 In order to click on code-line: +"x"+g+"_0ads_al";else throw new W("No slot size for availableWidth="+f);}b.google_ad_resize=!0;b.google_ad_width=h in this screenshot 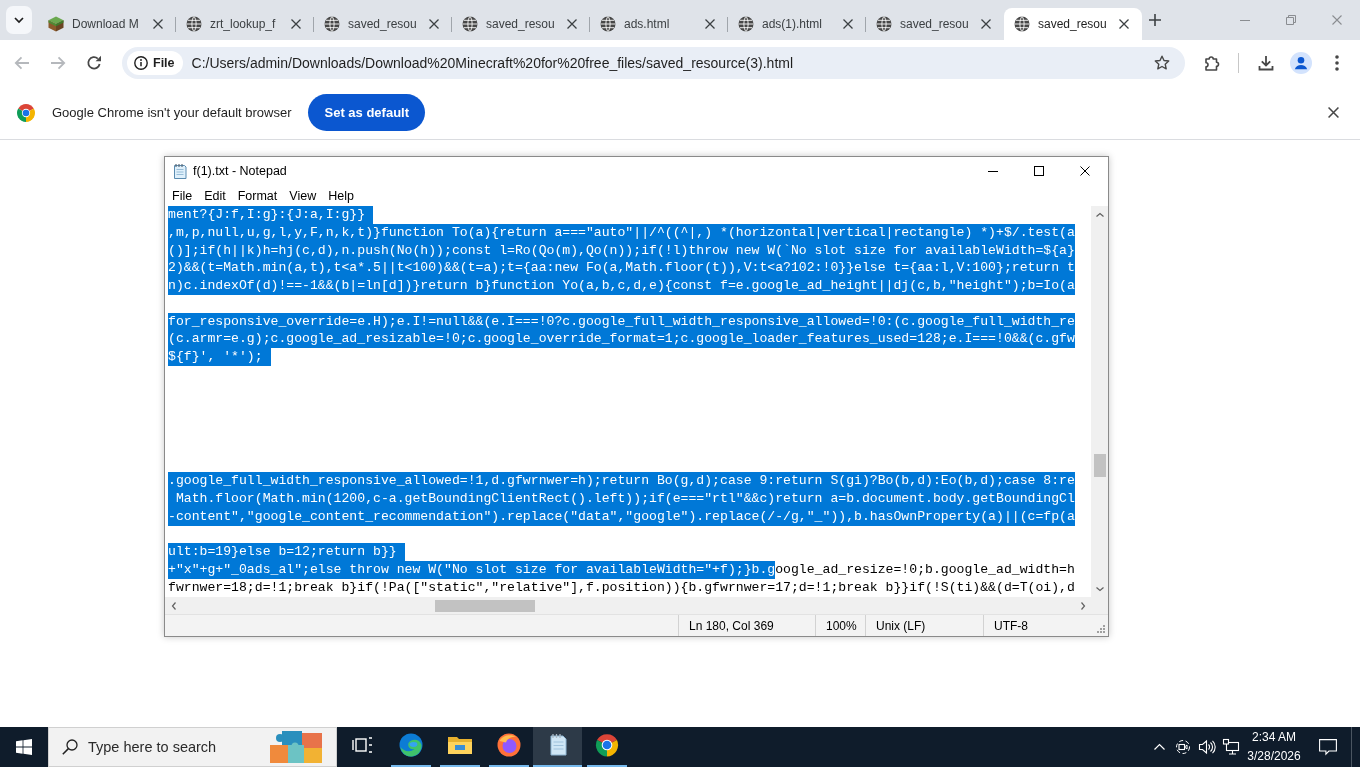, I will do `click(621, 570)`.